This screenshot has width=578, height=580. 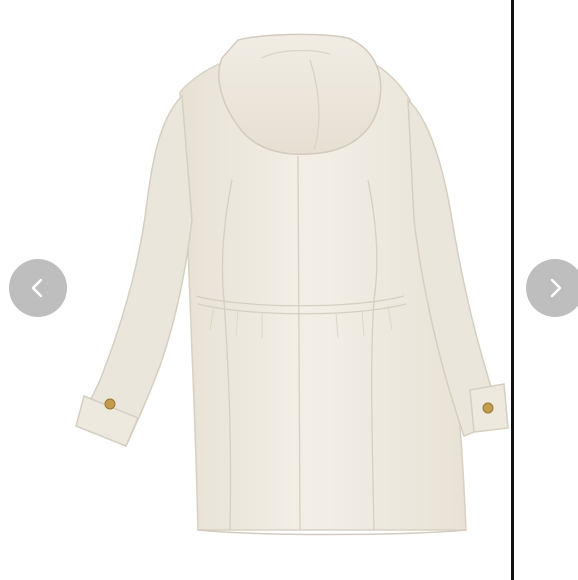 I want to click on chevron-right-icon, so click(x=555, y=288).